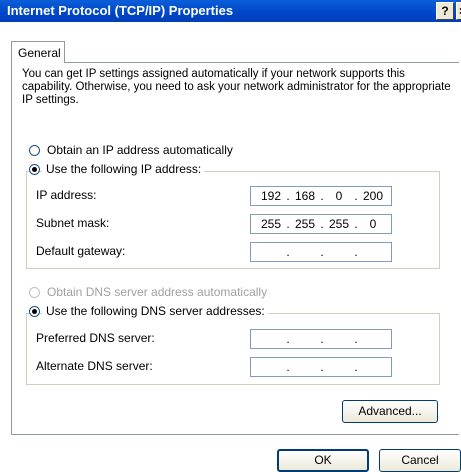  Describe the element at coordinates (420, 460) in the screenshot. I see `cancel-button: Cancel` at that location.